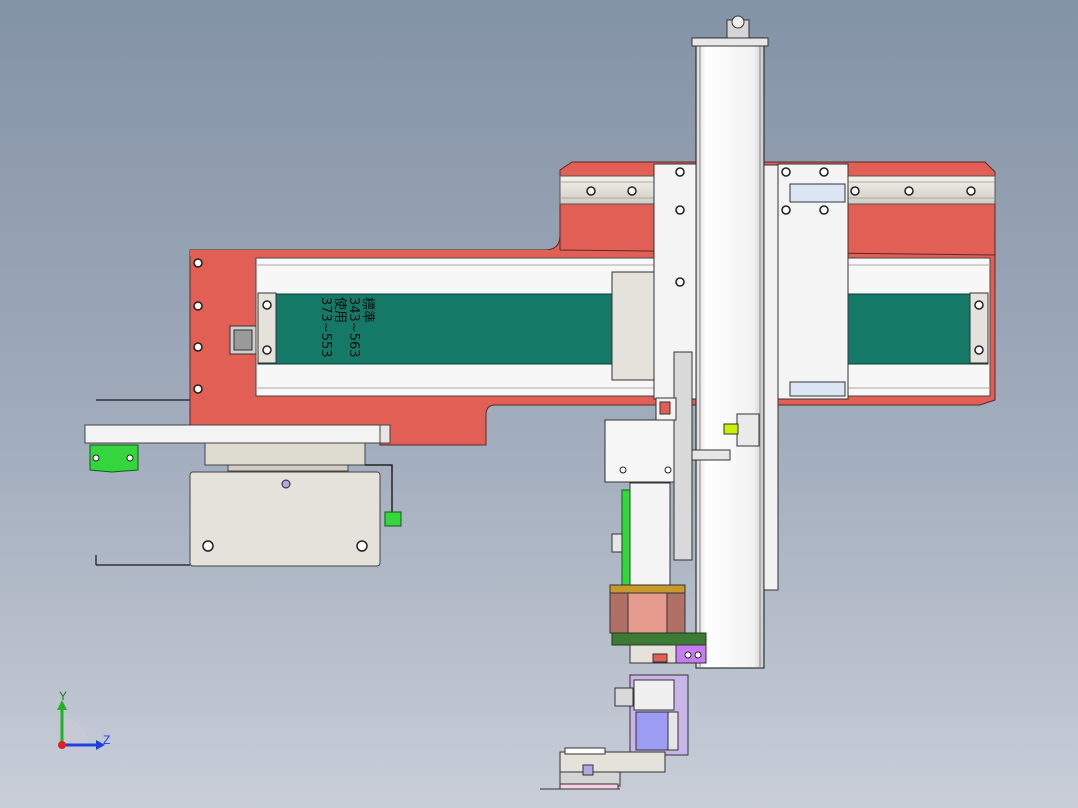  What do you see at coordinates (325, 327) in the screenshot?
I see `annotation-line-4: 373~553` at bounding box center [325, 327].